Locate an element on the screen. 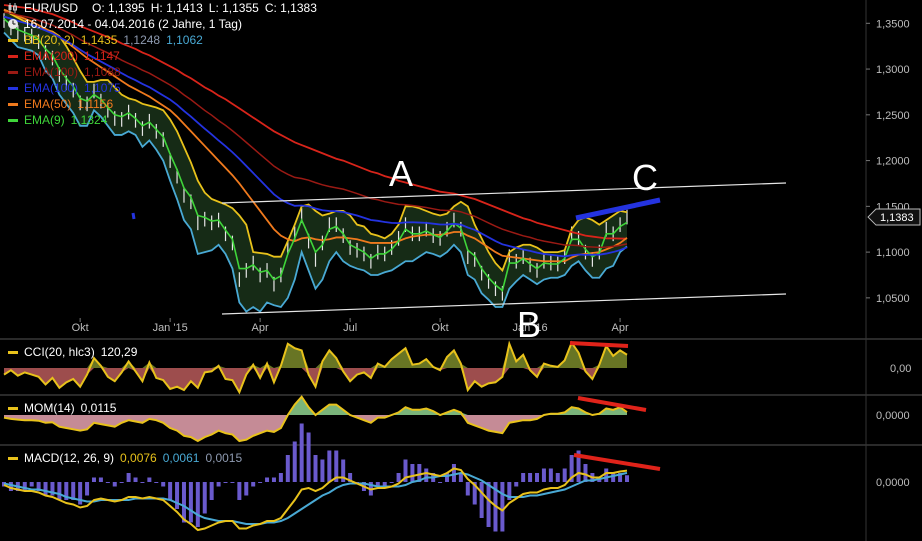 The image size is (922, 541). y-tick-label: 1,1000 is located at coordinates (893, 253).